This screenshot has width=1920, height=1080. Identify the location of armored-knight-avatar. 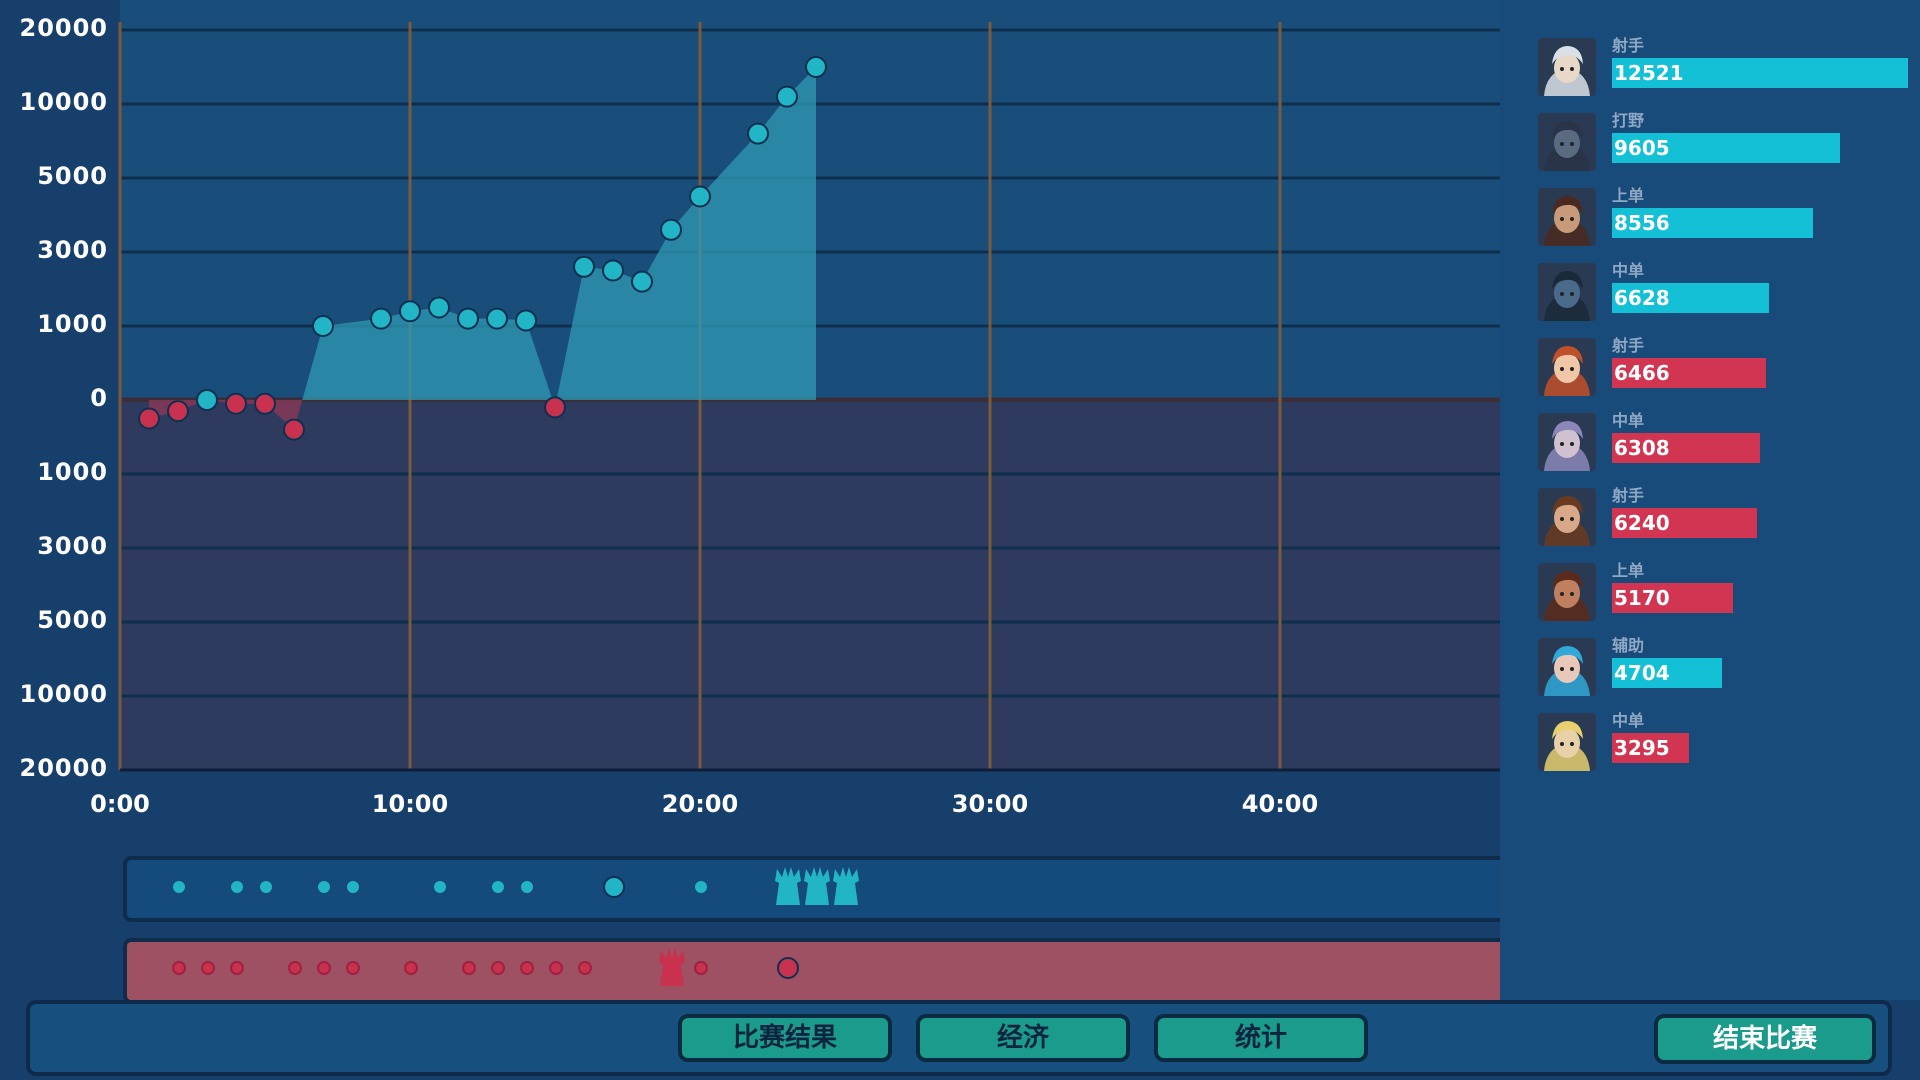
(1567, 142).